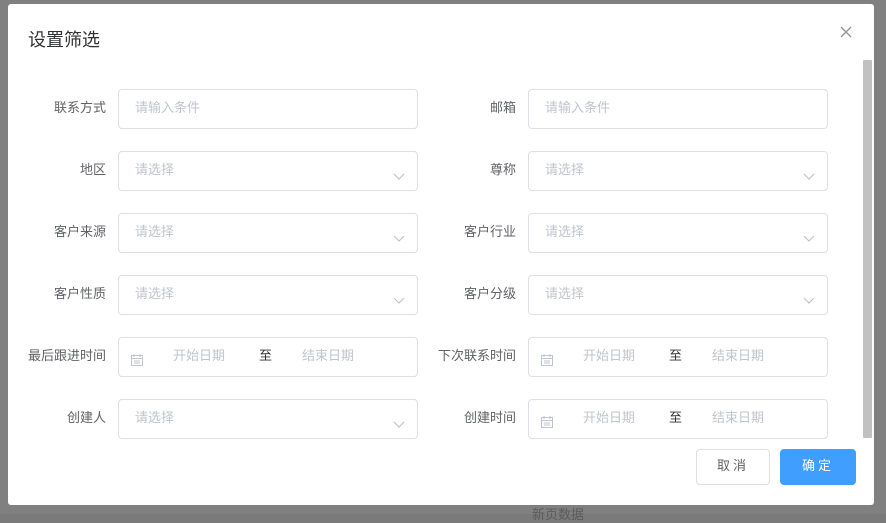 The height and width of the screenshot is (523, 886). I want to click on region-placeholder: 请选择, so click(155, 170).